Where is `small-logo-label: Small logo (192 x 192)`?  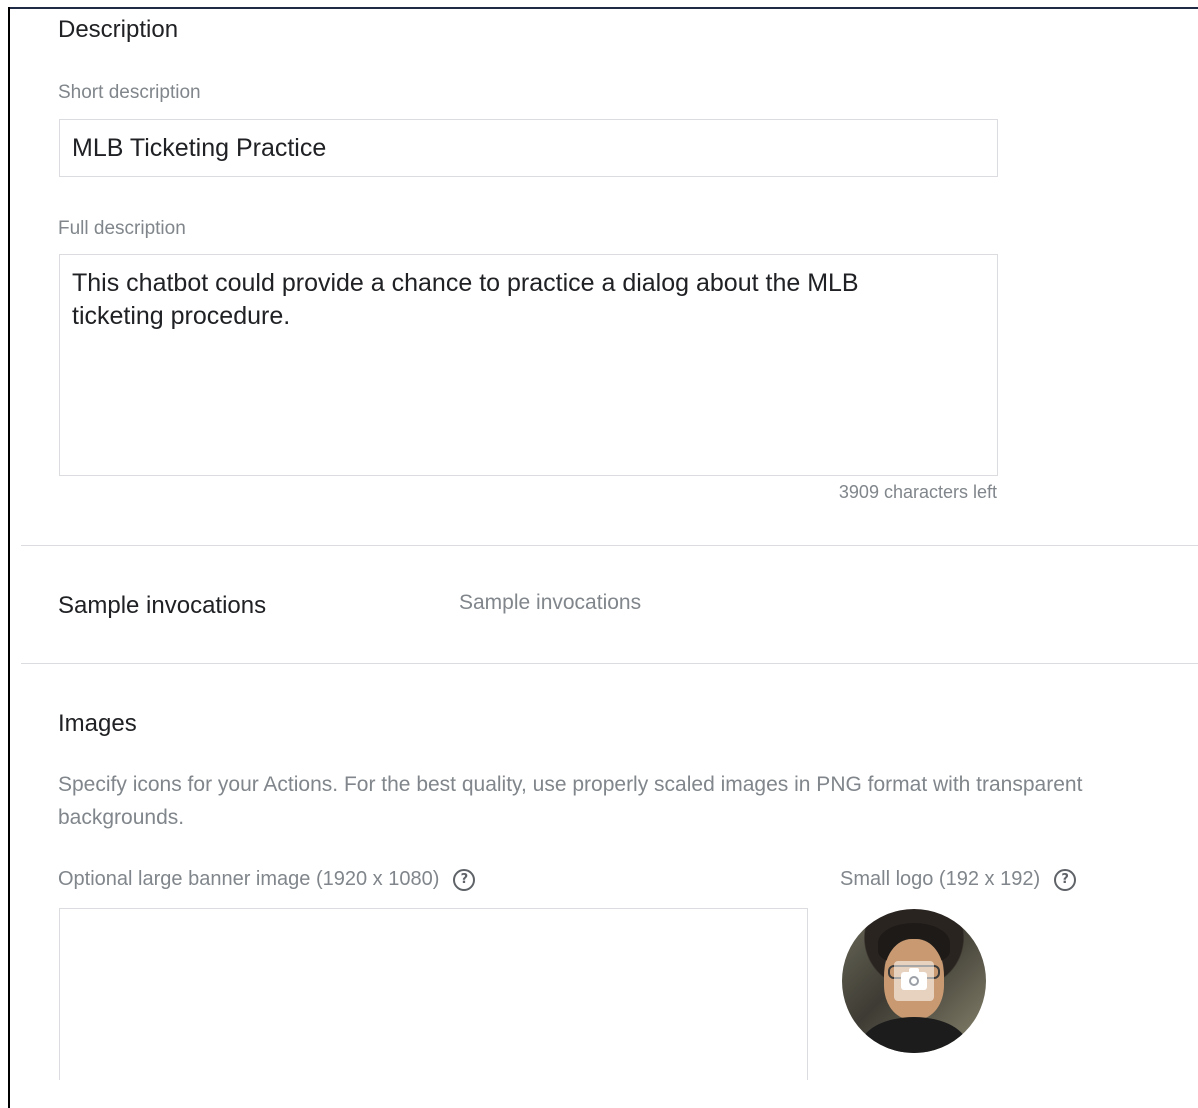
small-logo-label: Small logo (192 x 192) is located at coordinates (940, 879).